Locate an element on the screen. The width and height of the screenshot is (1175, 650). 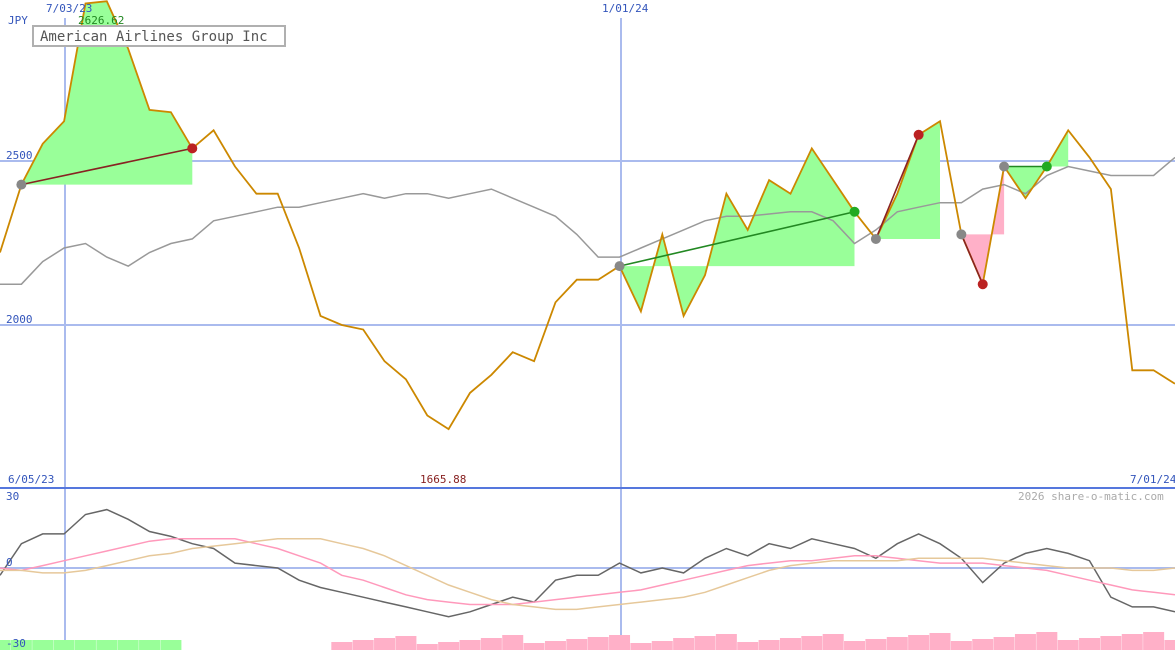
osc-tick-30: 30 is located at coordinates (12, 496).